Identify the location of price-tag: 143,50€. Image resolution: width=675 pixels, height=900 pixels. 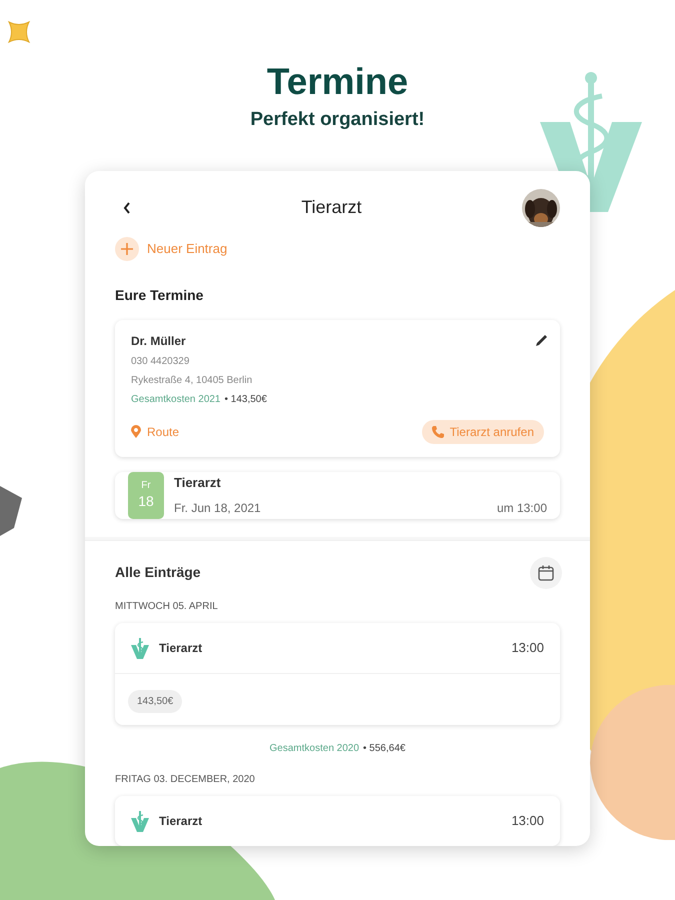
(155, 701).